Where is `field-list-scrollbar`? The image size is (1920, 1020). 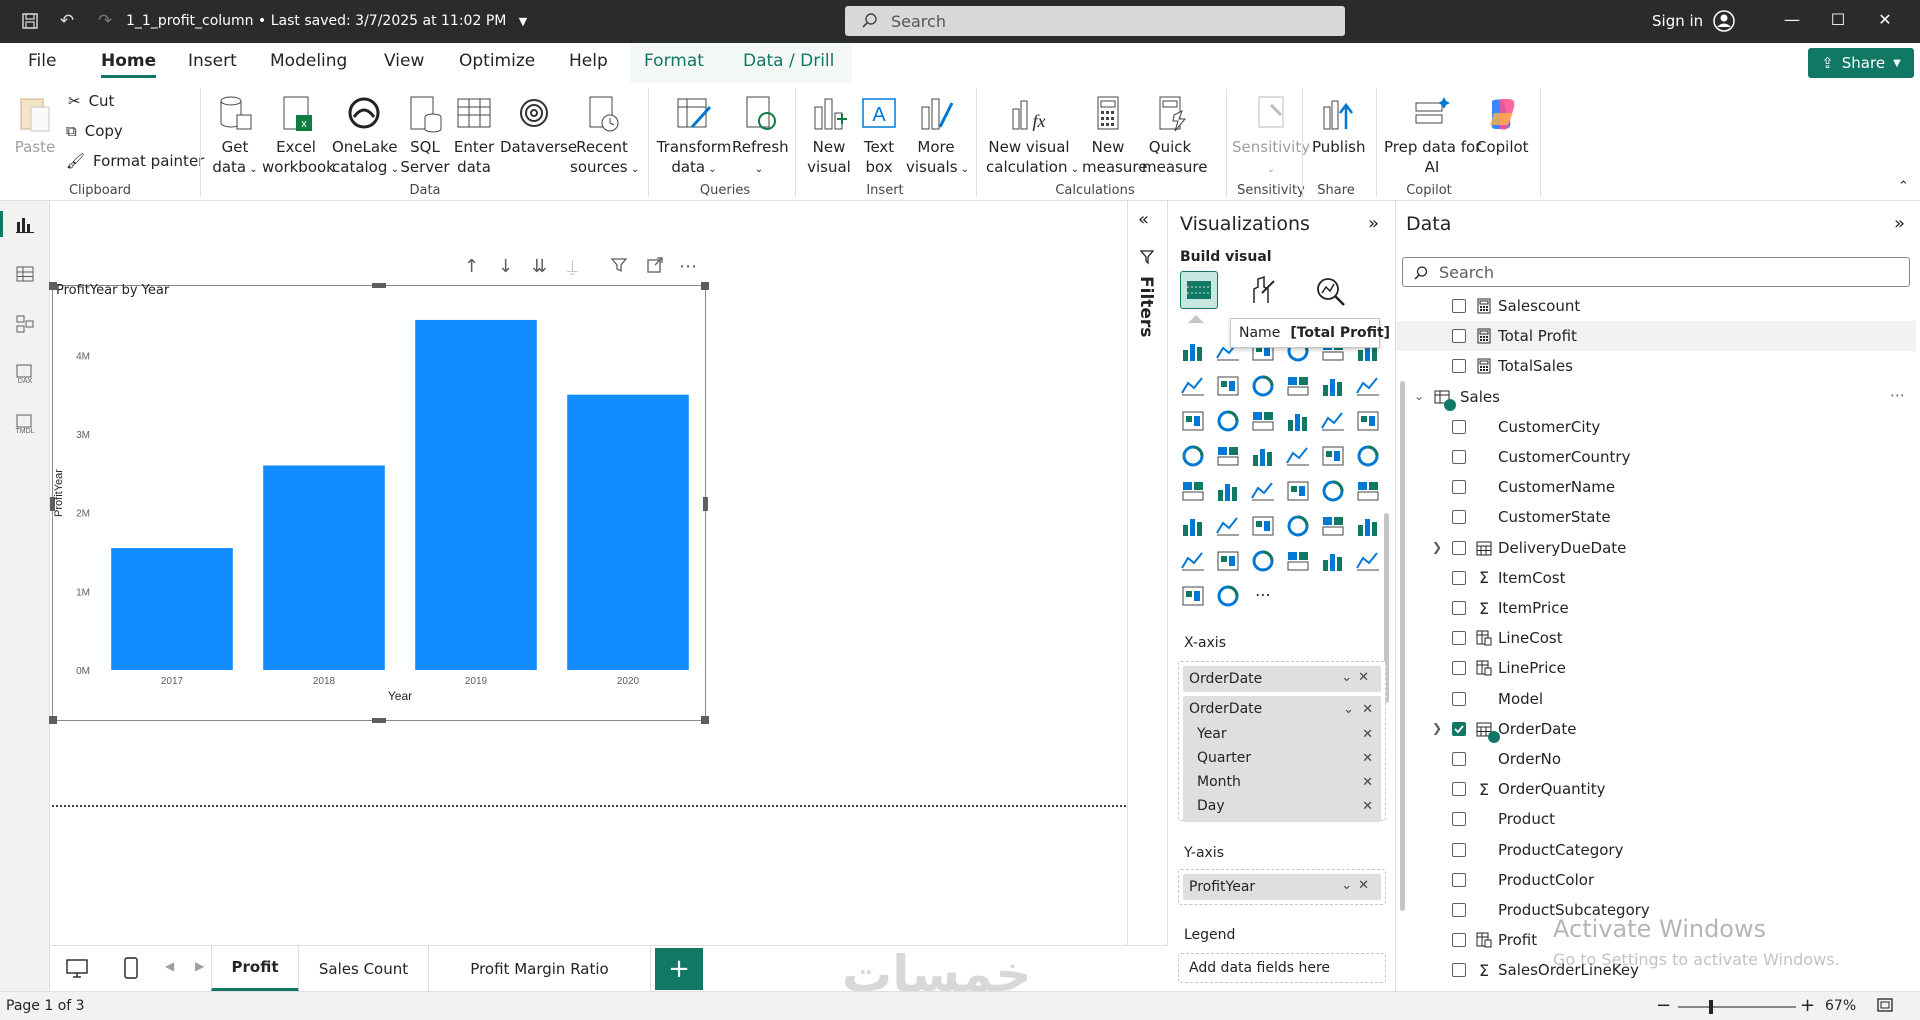 field-list-scrollbar is located at coordinates (1402, 646).